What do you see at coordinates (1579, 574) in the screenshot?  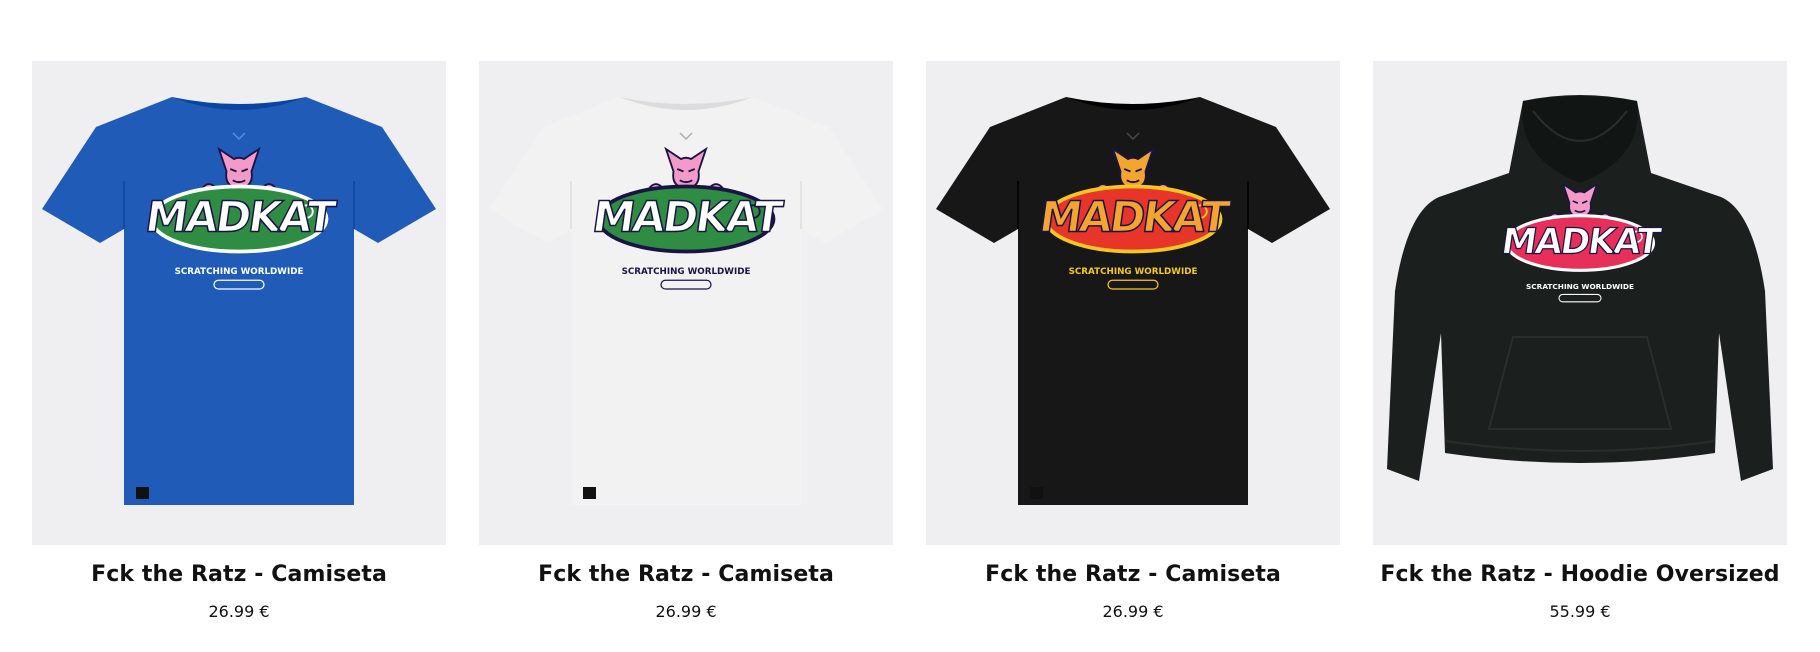 I see `product-title: Fck the Ratz - Hoodie Oversized` at bounding box center [1579, 574].